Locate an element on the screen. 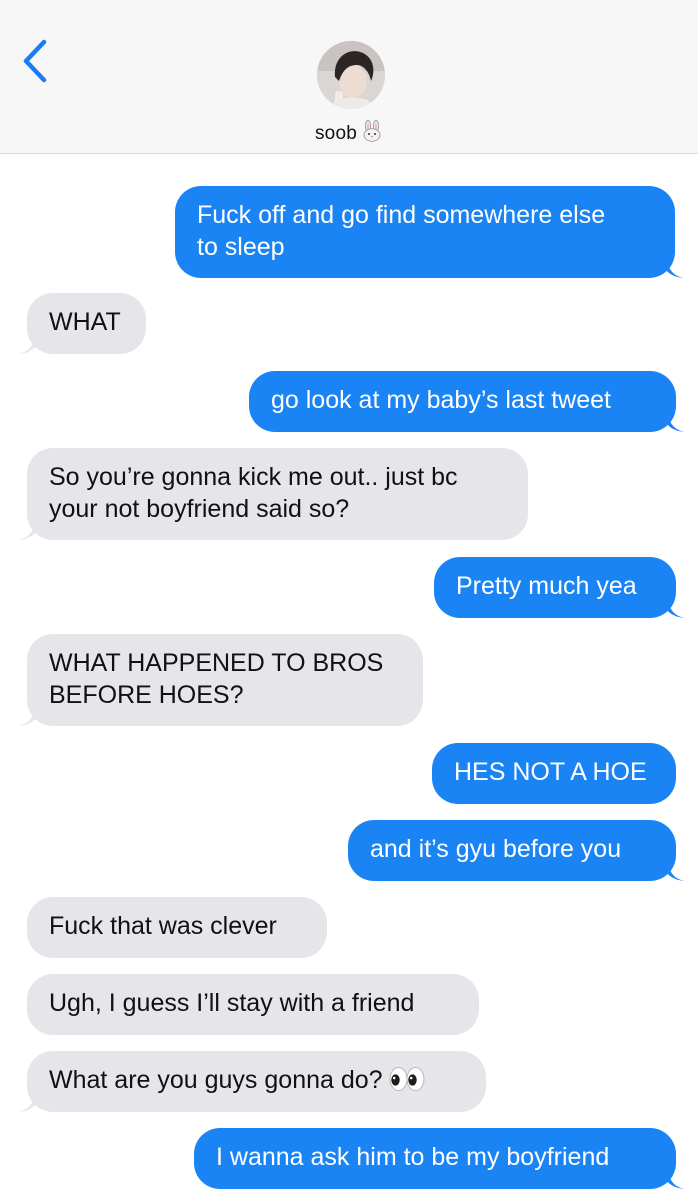 This screenshot has width=698, height=1200. message-text: Fuck off and go find somewhere else is located at coordinates (401, 215).